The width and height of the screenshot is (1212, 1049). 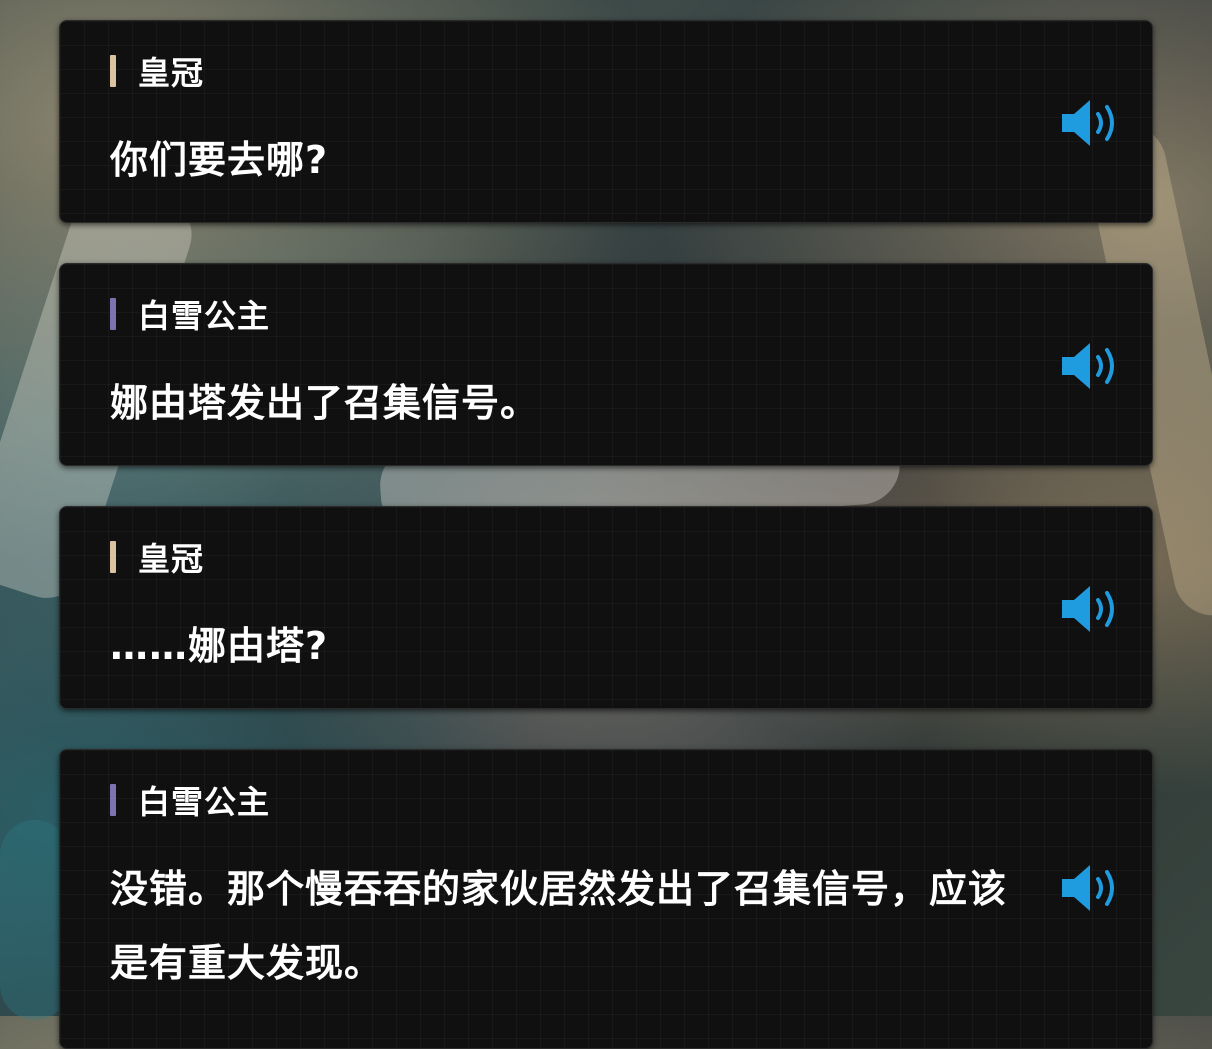 I want to click on dialogue-text: 你们要去哪?, so click(x=219, y=160).